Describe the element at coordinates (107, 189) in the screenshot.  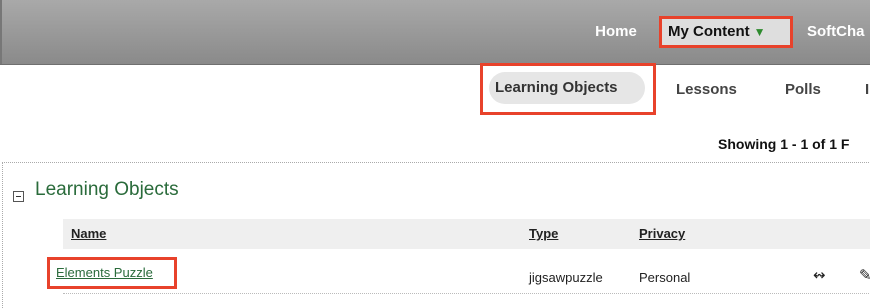
I see `section-title: Learning Objects` at that location.